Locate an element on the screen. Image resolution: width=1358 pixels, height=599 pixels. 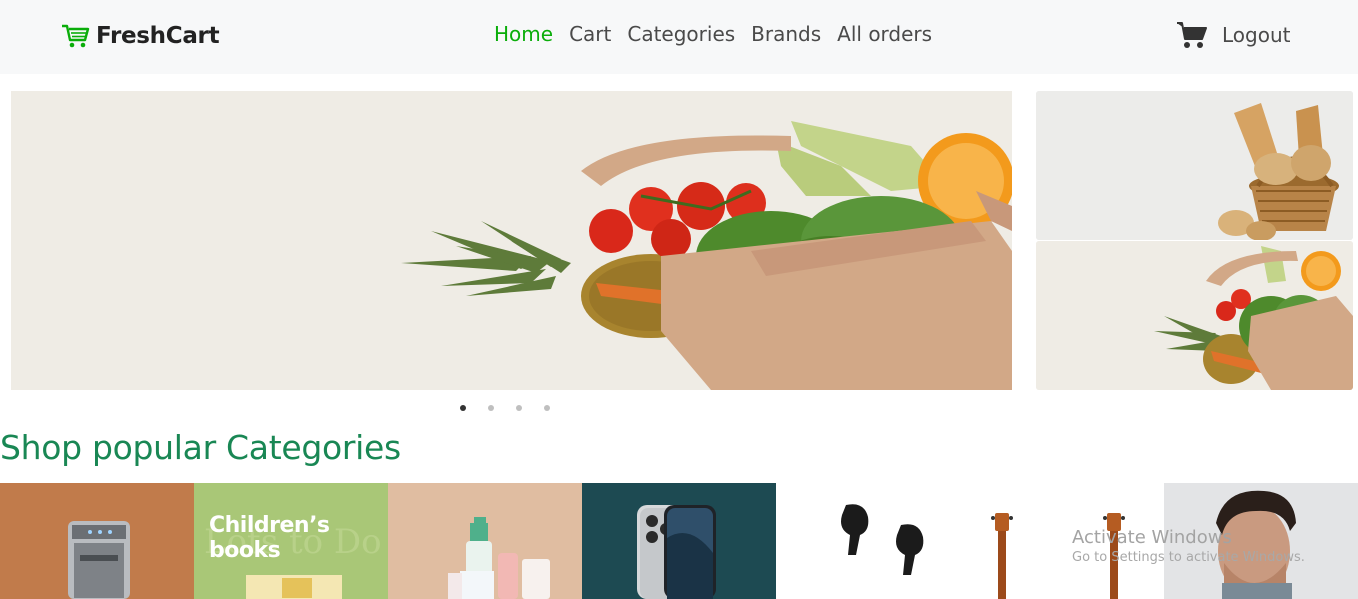
brand-name: FreshCart is located at coordinates (158, 36).